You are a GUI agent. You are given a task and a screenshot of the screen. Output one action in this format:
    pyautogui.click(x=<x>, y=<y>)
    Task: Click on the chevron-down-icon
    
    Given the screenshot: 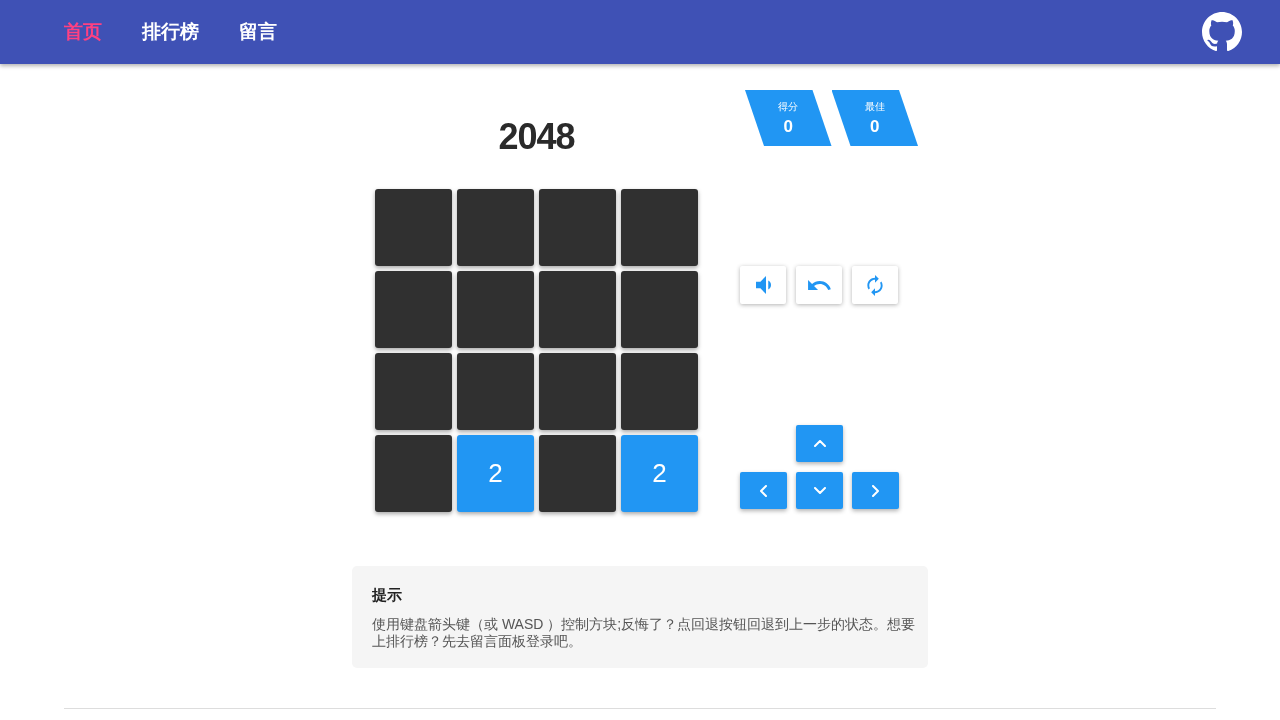 What is the action you would take?
    pyautogui.click(x=819, y=490)
    